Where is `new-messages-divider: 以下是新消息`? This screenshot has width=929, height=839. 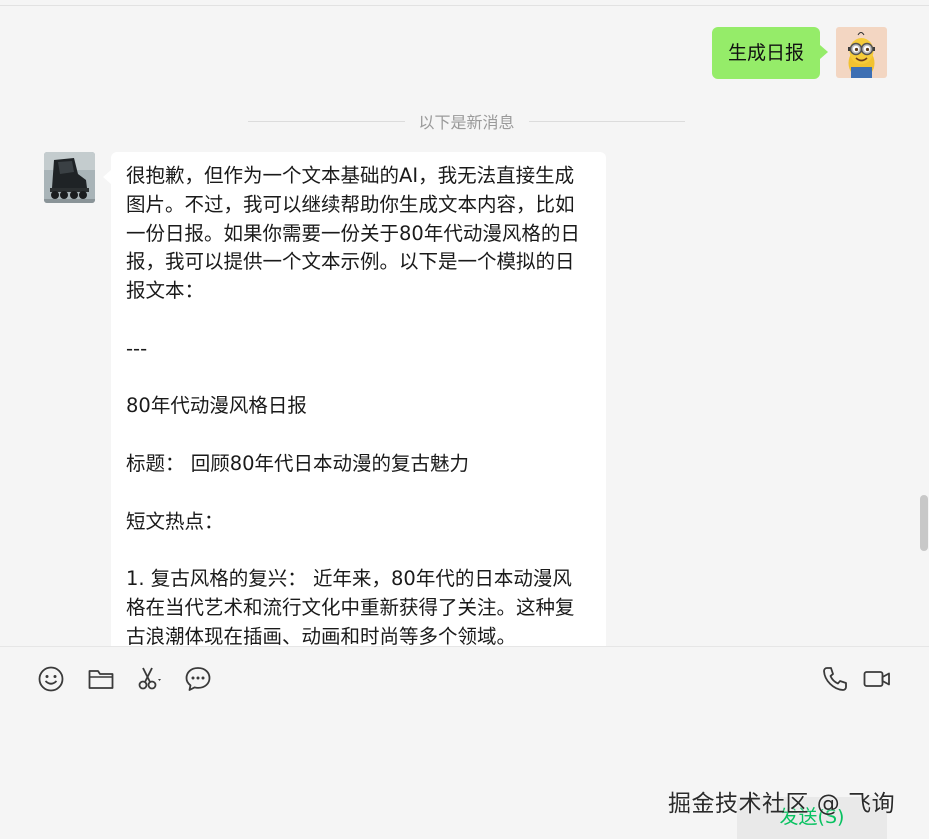
new-messages-divider: 以下是新消息 is located at coordinates (467, 121).